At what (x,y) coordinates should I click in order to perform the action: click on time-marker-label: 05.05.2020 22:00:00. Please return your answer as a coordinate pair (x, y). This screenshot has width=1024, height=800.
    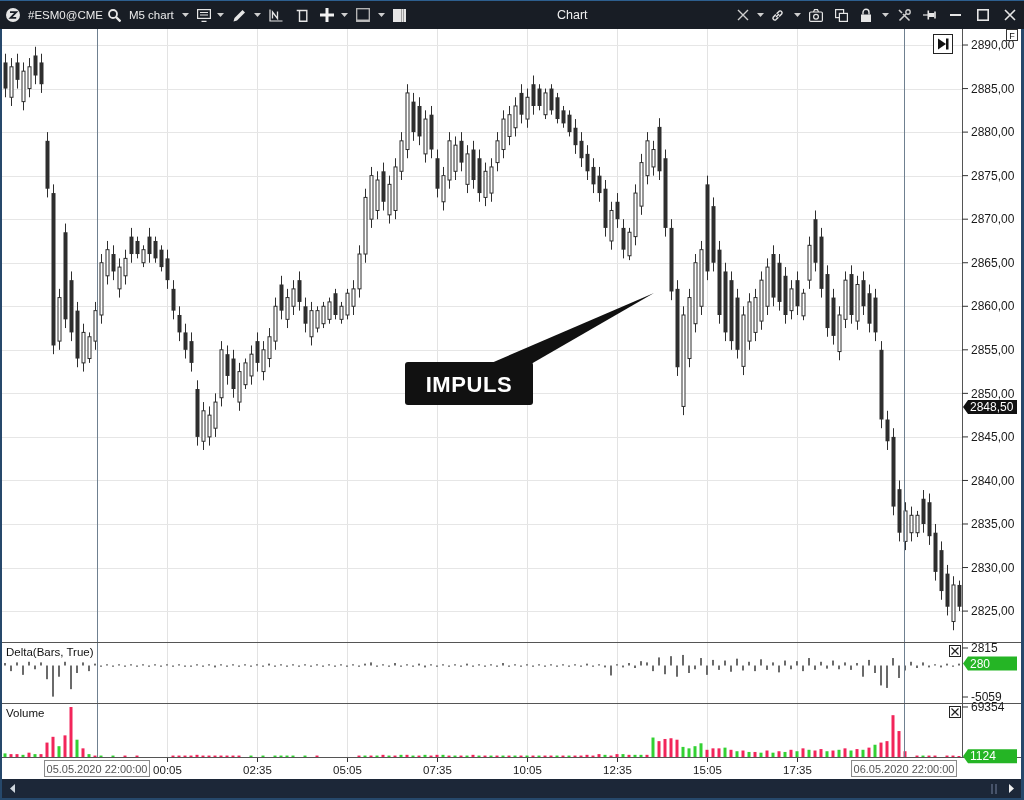
    Looking at the image, I should click on (97, 768).